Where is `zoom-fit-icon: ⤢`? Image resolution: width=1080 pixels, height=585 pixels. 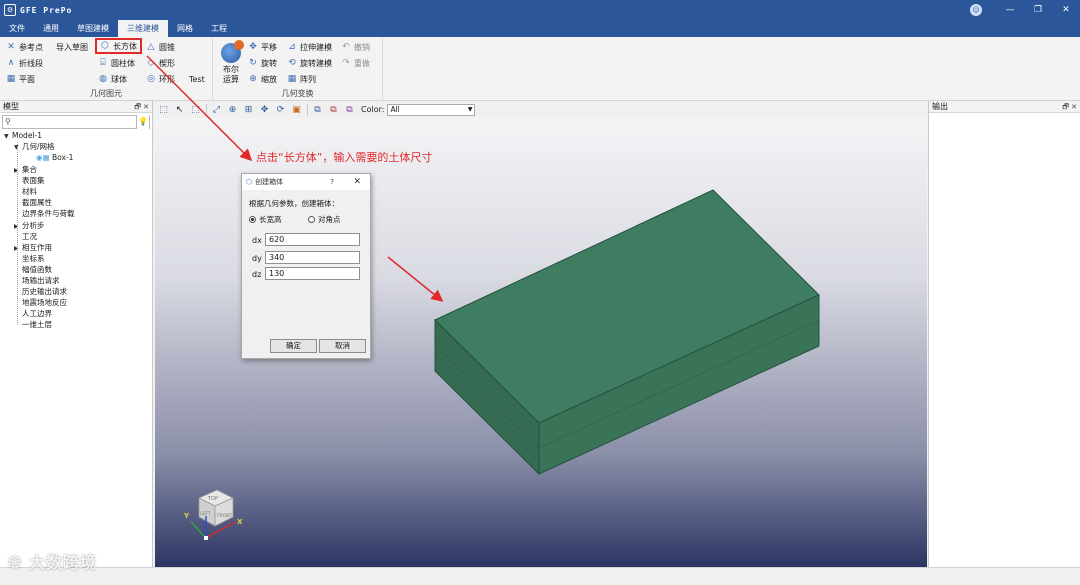
zoom-fit-icon: ⤢ is located at coordinates (216, 110).